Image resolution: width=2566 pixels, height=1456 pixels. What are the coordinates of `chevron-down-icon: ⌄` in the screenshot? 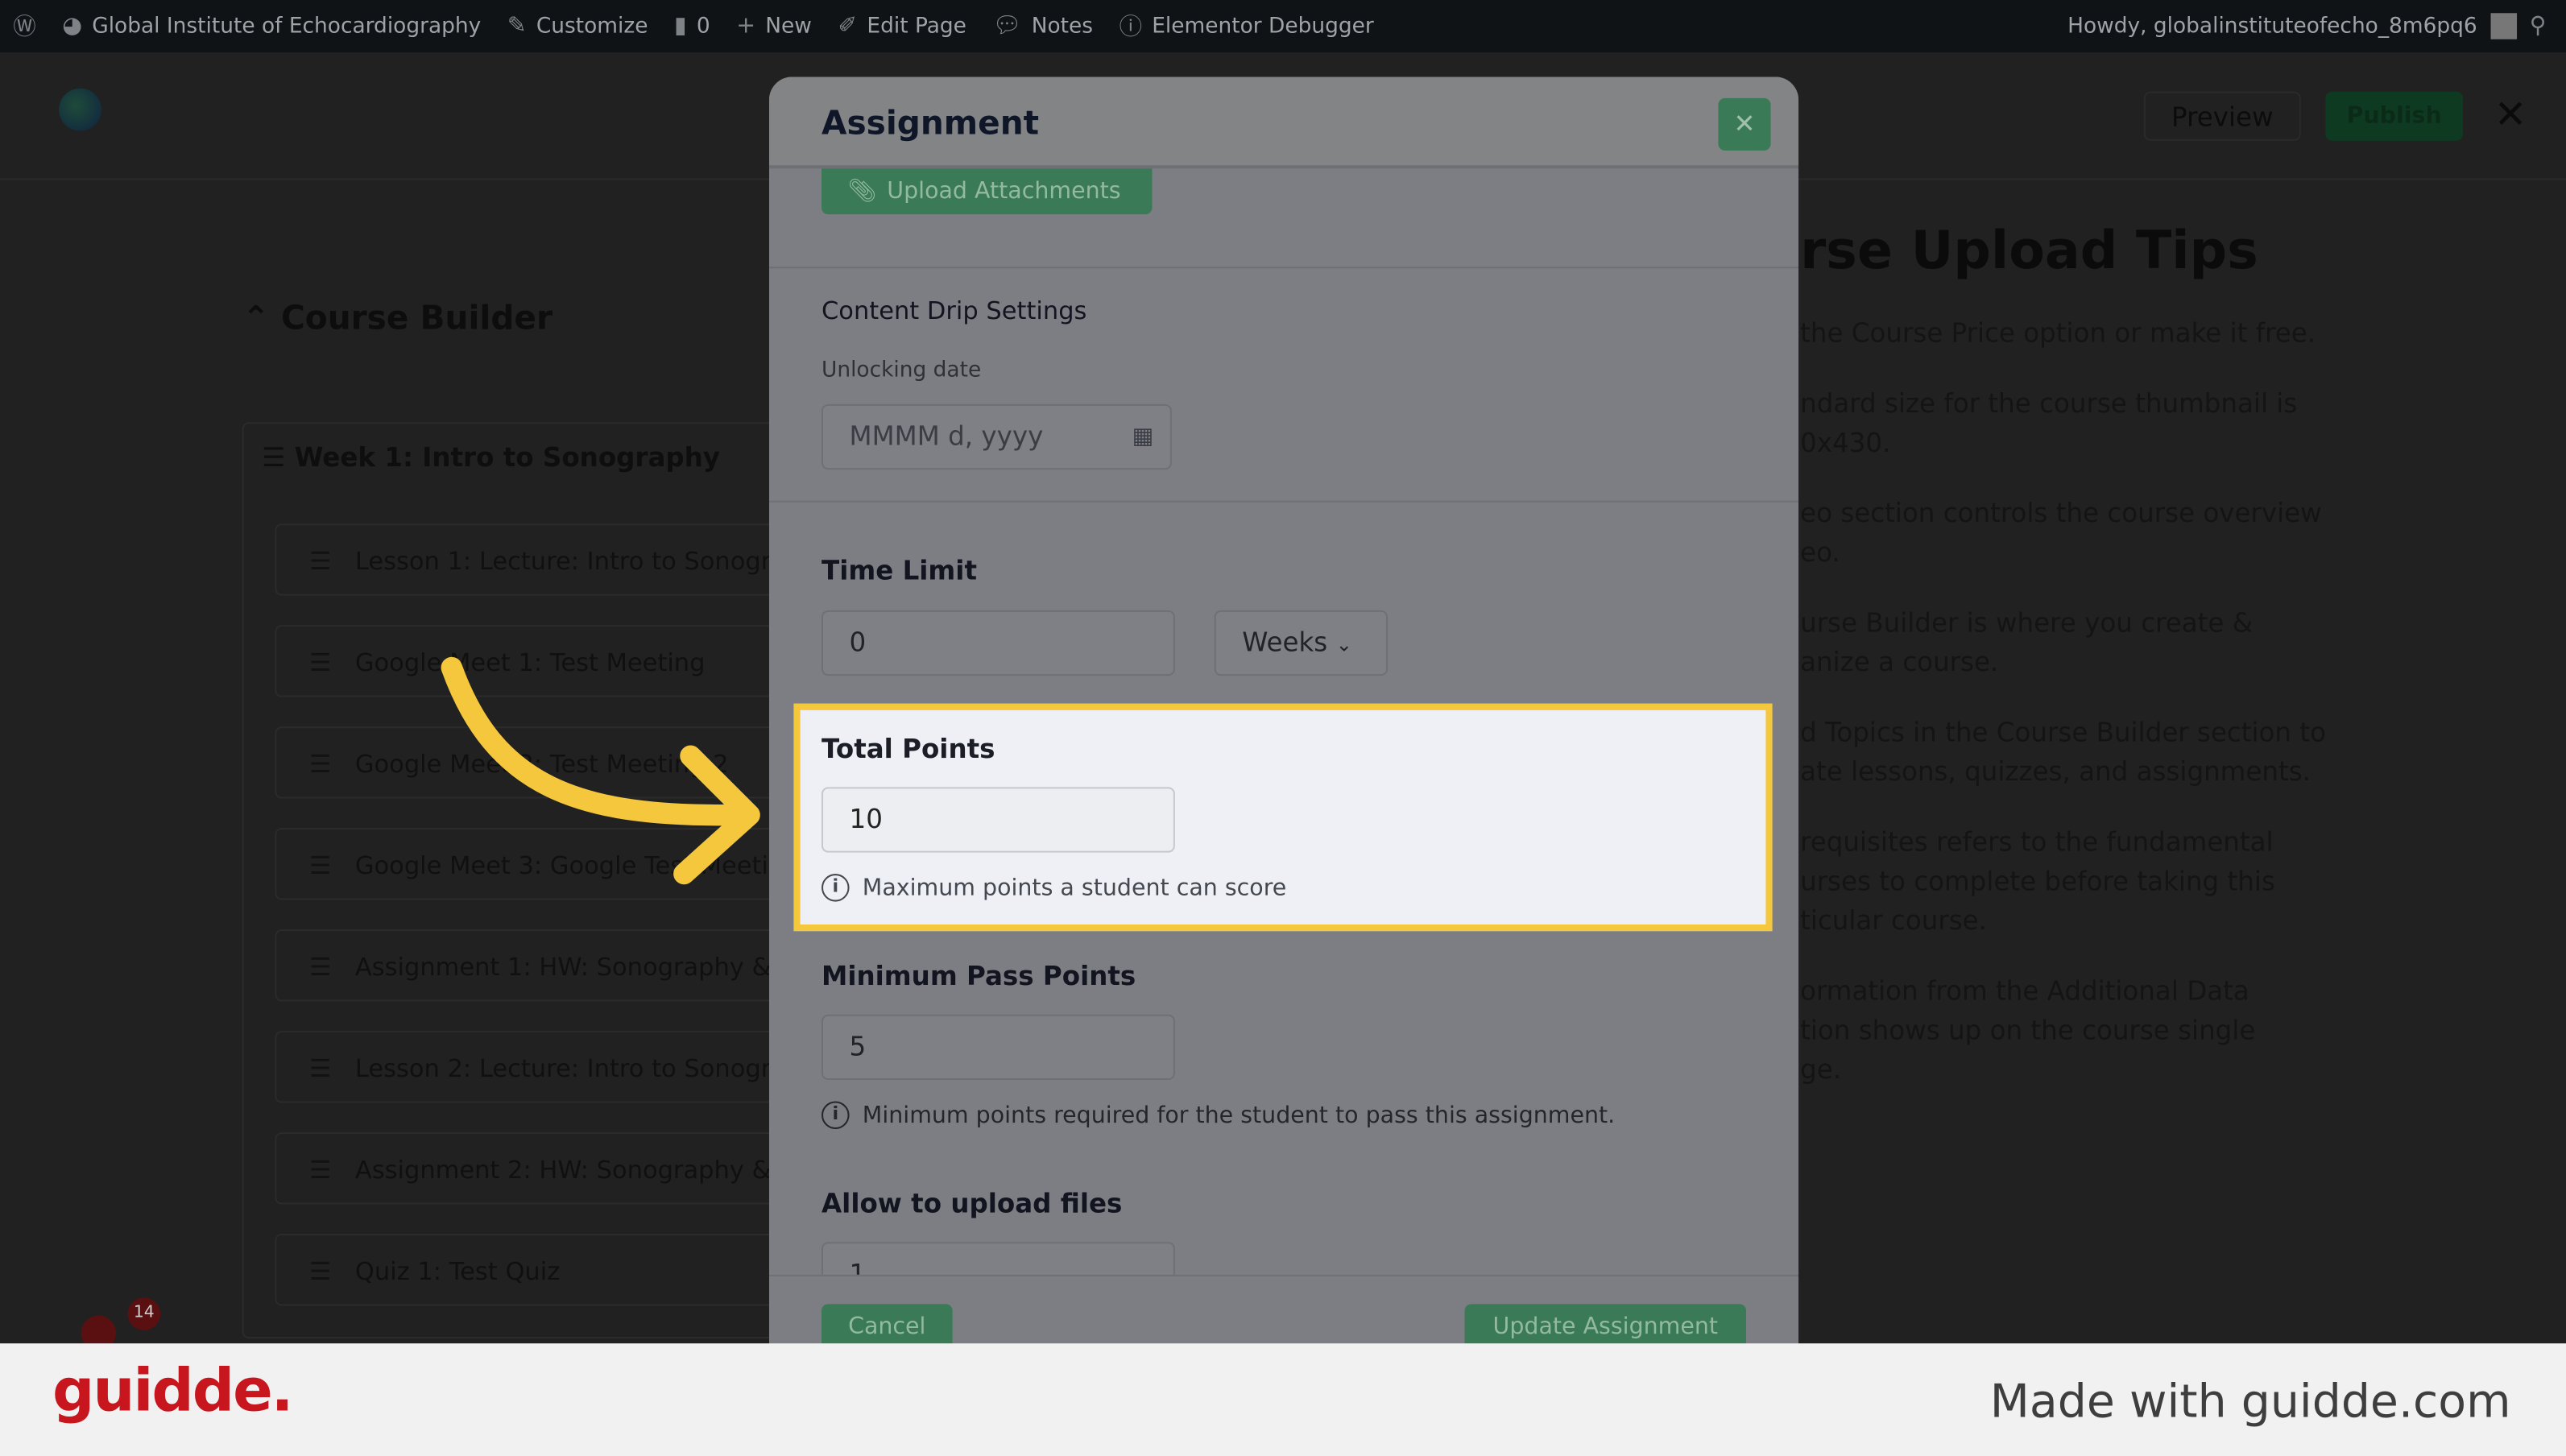 It's located at (1344, 644).